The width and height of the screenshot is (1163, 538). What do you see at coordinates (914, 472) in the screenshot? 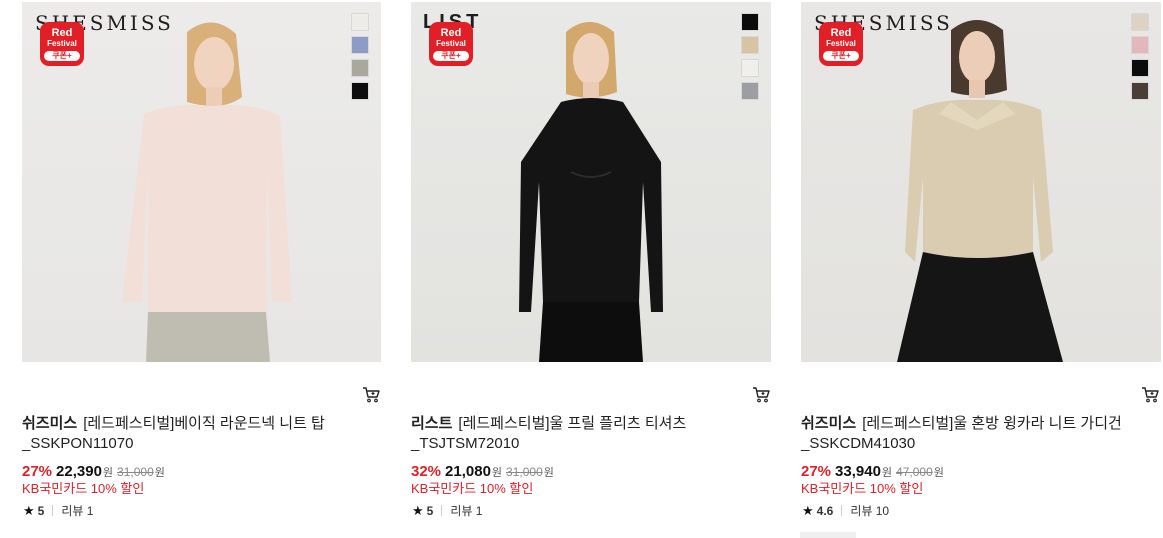
I see `original-price: 47,000` at bounding box center [914, 472].